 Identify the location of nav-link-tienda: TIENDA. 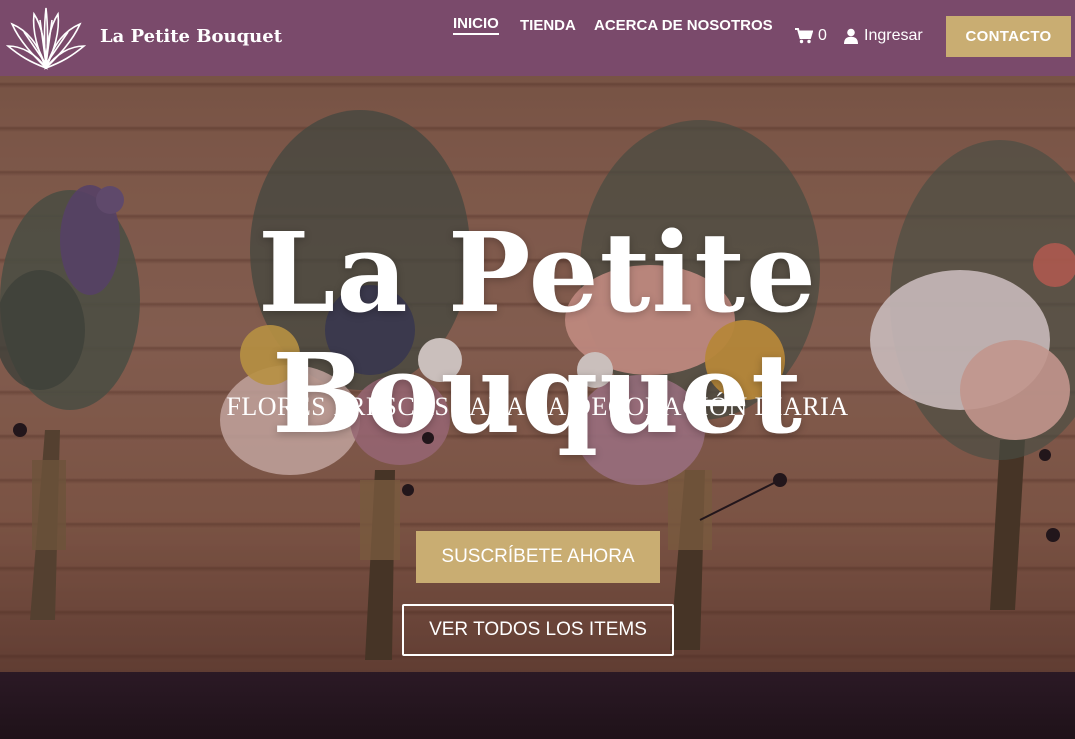
(548, 25).